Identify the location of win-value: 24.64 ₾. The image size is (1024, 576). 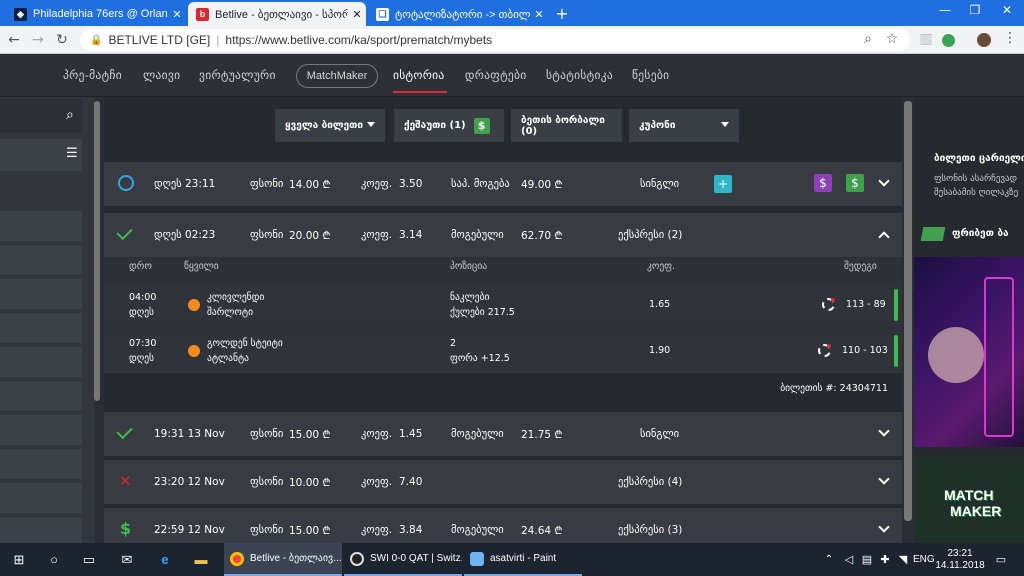
(542, 531).